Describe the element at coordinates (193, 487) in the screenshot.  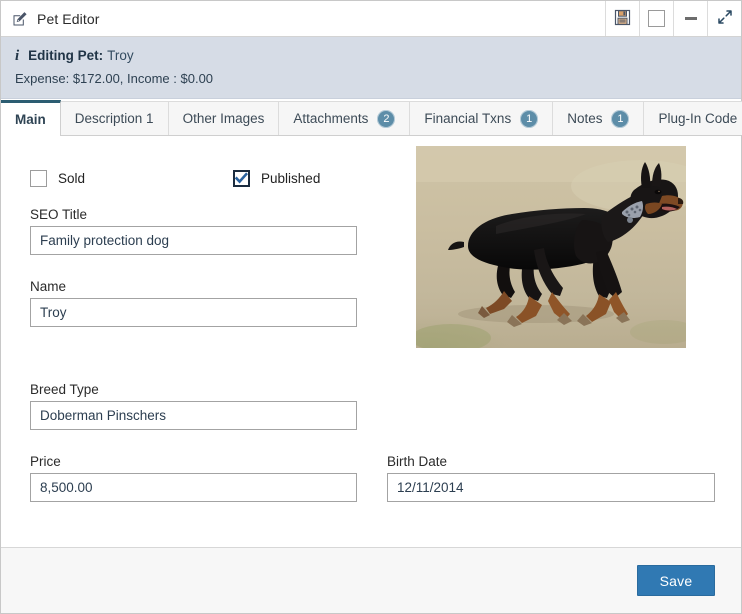
I see `price-input` at that location.